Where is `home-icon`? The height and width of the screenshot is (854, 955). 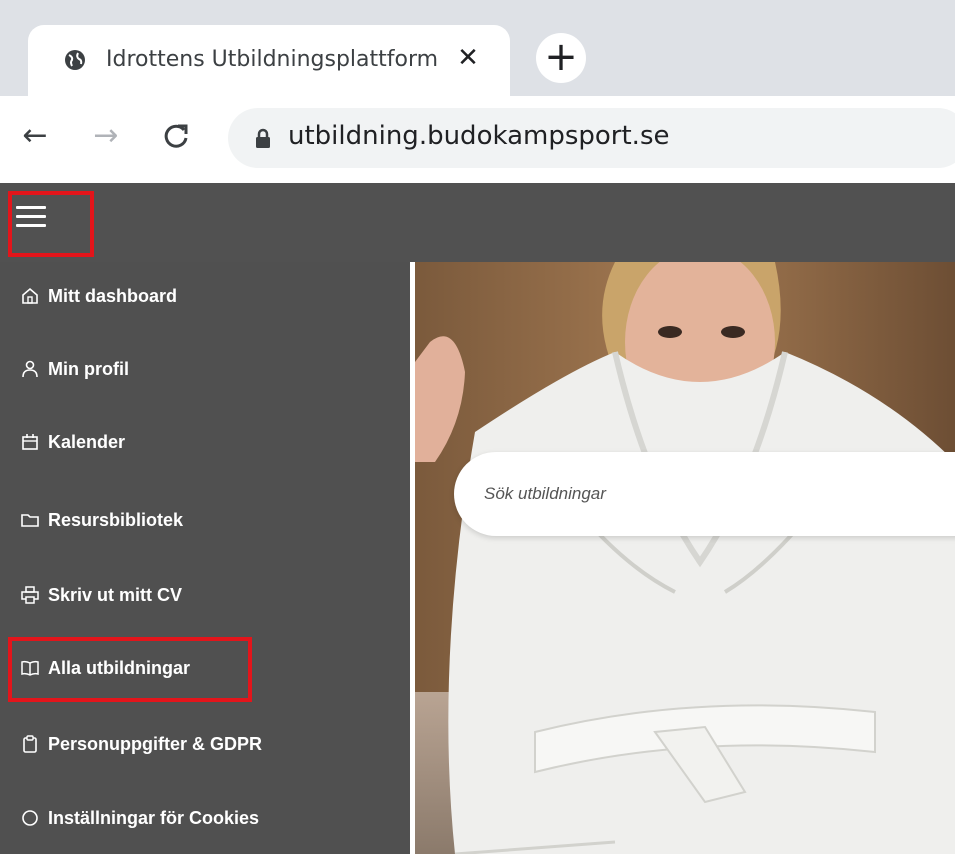 home-icon is located at coordinates (30, 295).